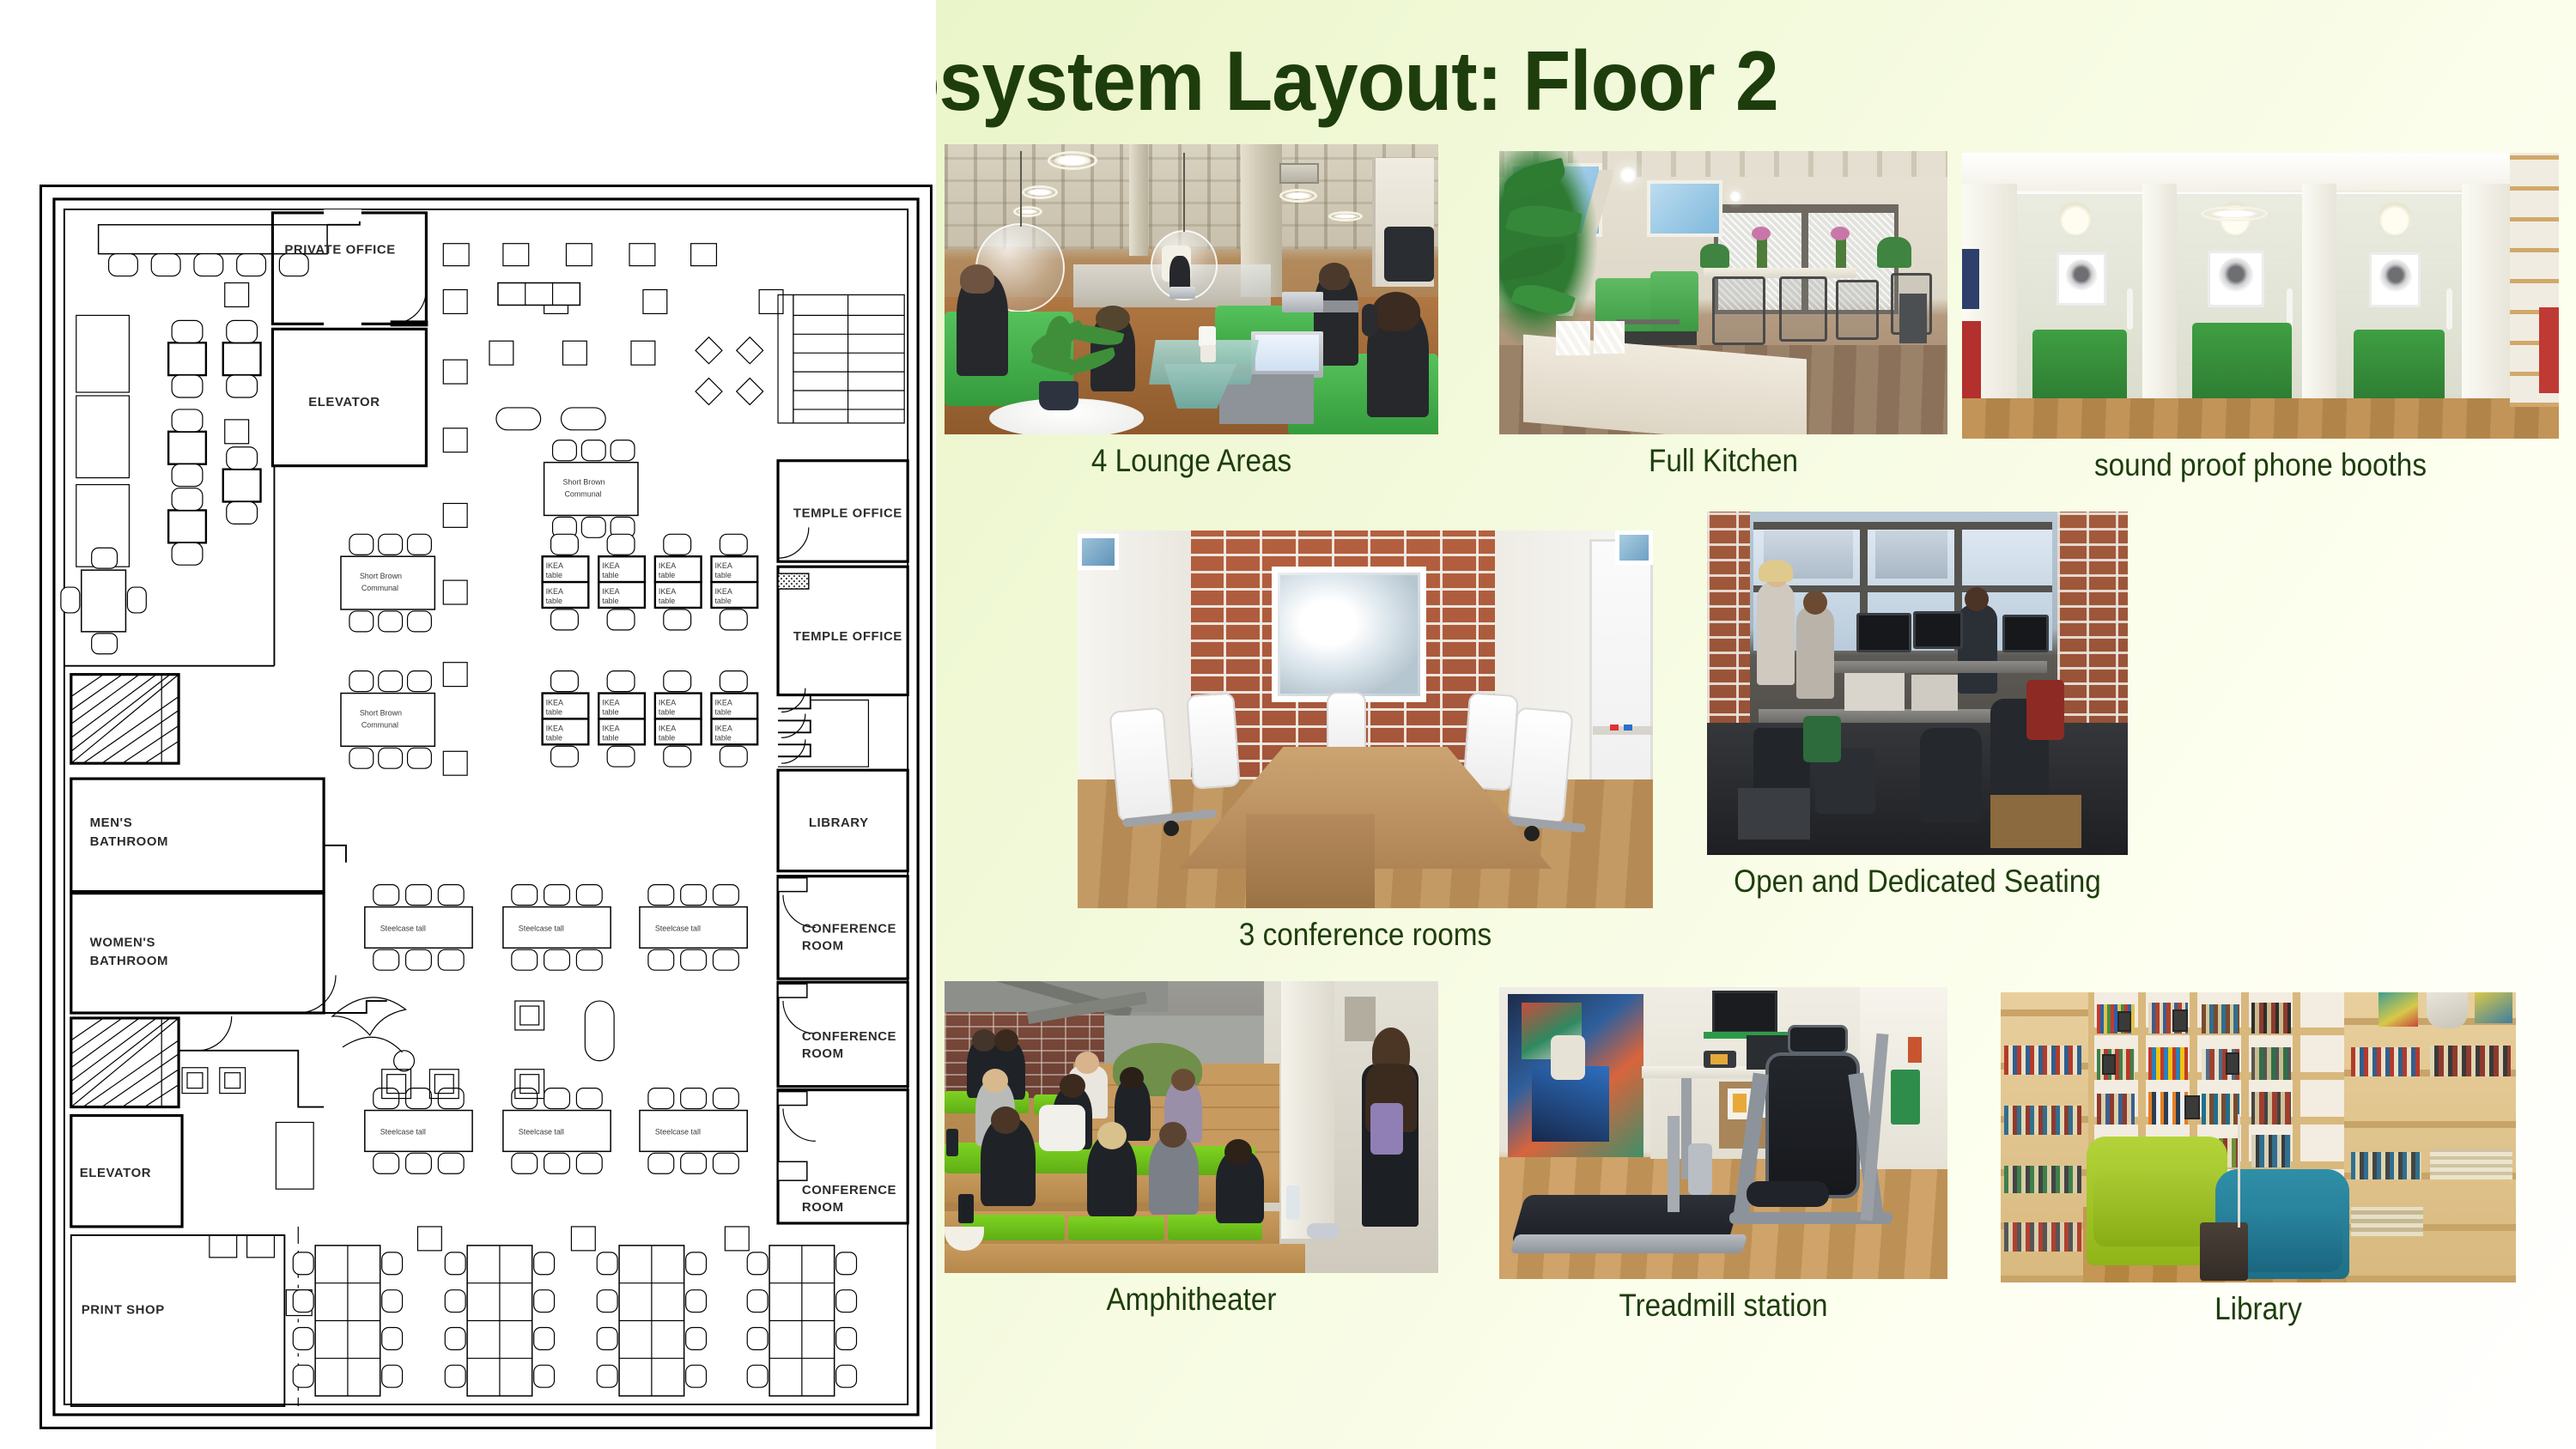 This screenshot has height=1449, width=2576. Describe the element at coordinates (847, 636) in the screenshot. I see `floorplan-label-temple-office-2: TEMPLE OFFICE` at that location.